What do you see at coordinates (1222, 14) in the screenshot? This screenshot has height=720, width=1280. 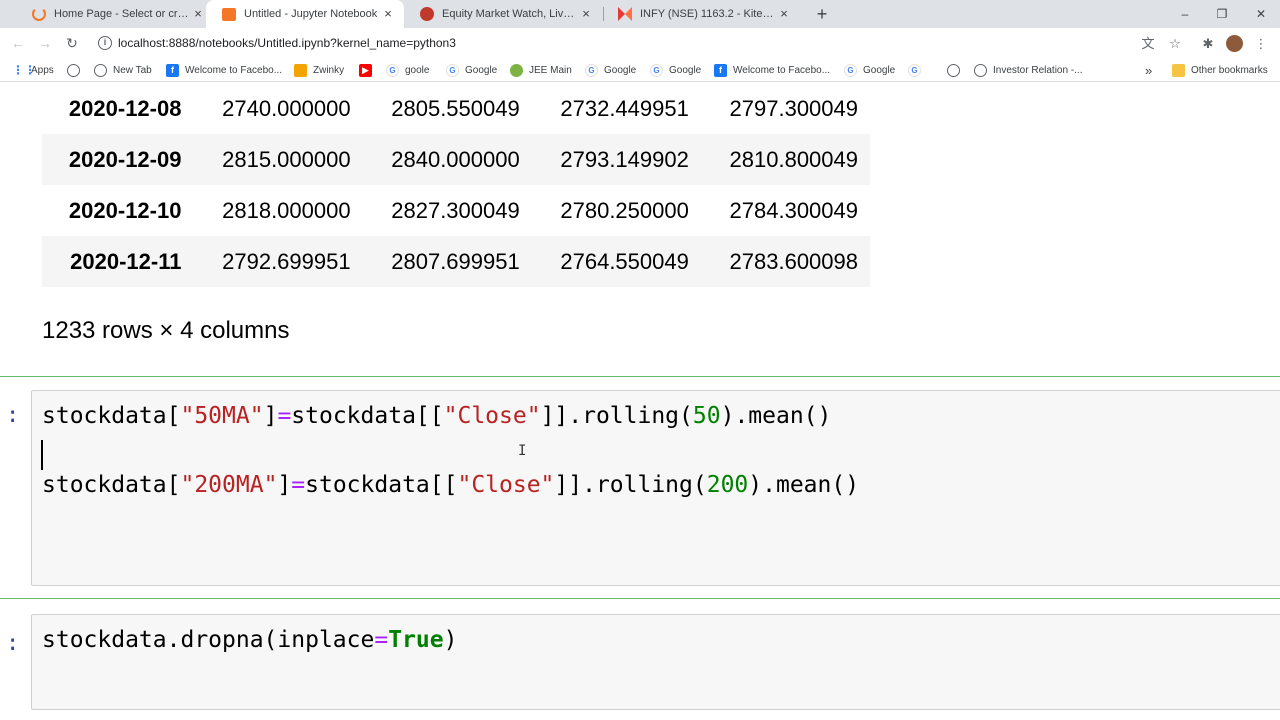 I see `restore-button: ❐` at bounding box center [1222, 14].